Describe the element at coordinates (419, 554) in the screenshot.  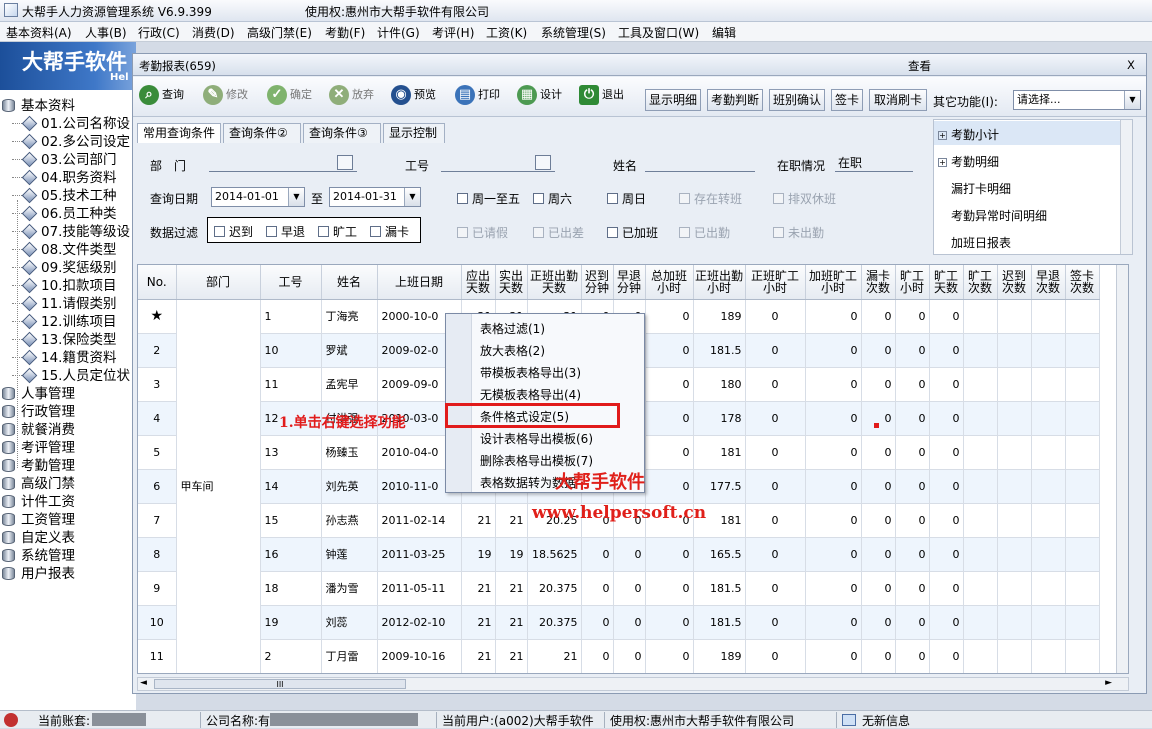
I see `table-cell: 2011-03-25` at that location.